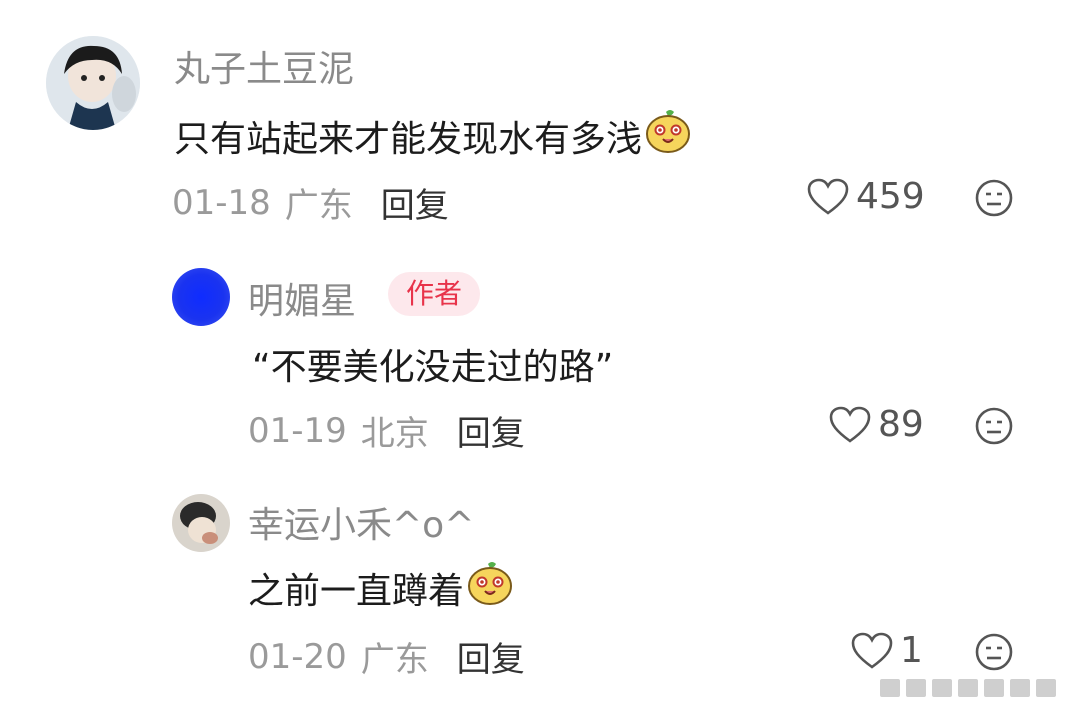  What do you see at coordinates (297, 656) in the screenshot?
I see `comment-date: 01-20` at bounding box center [297, 656].